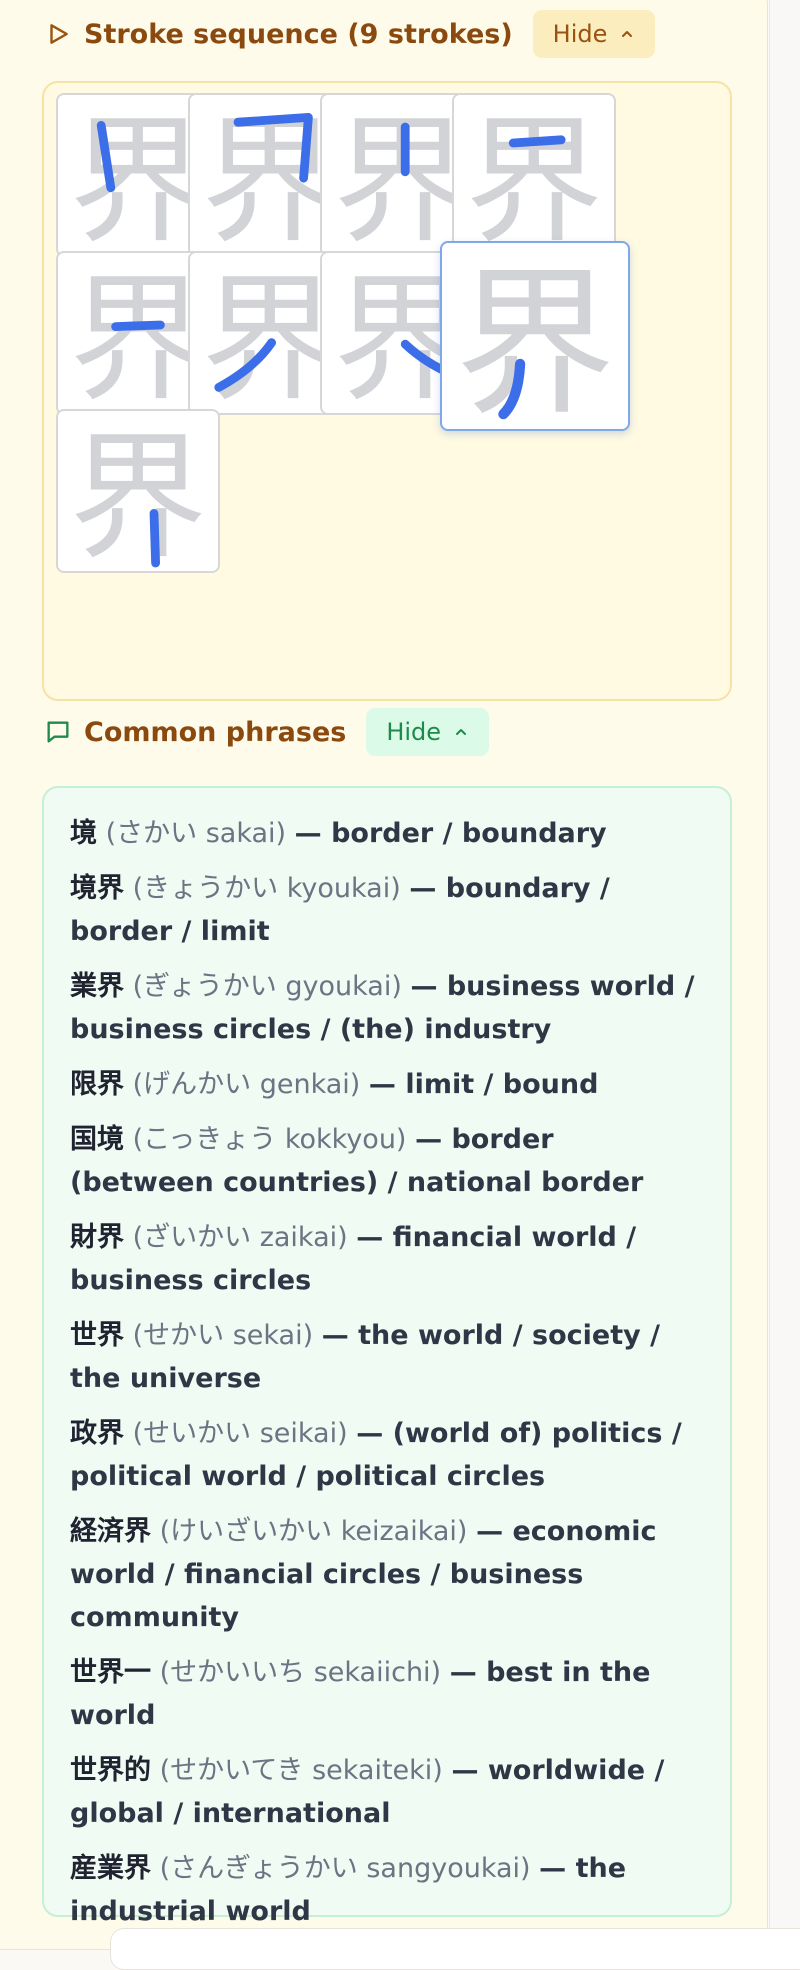 The width and height of the screenshot is (800, 1970). I want to click on common-phrases-header: Common phrases Hide, so click(267, 732).